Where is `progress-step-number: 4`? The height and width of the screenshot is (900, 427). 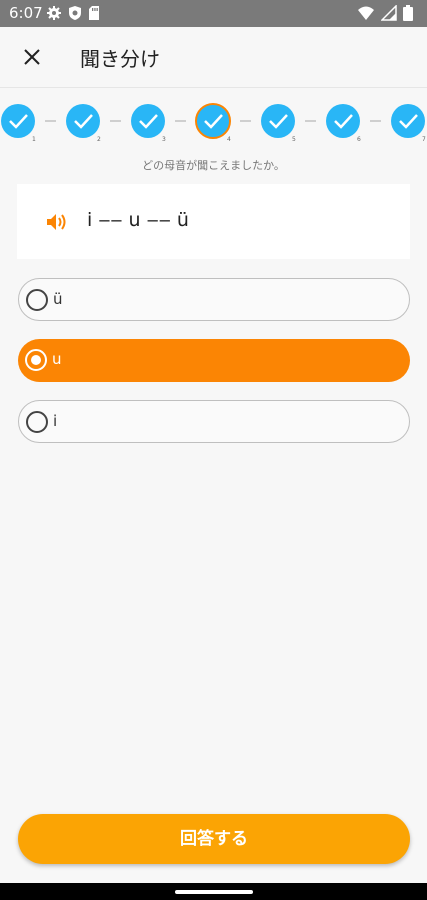 progress-step-number: 4 is located at coordinates (229, 139).